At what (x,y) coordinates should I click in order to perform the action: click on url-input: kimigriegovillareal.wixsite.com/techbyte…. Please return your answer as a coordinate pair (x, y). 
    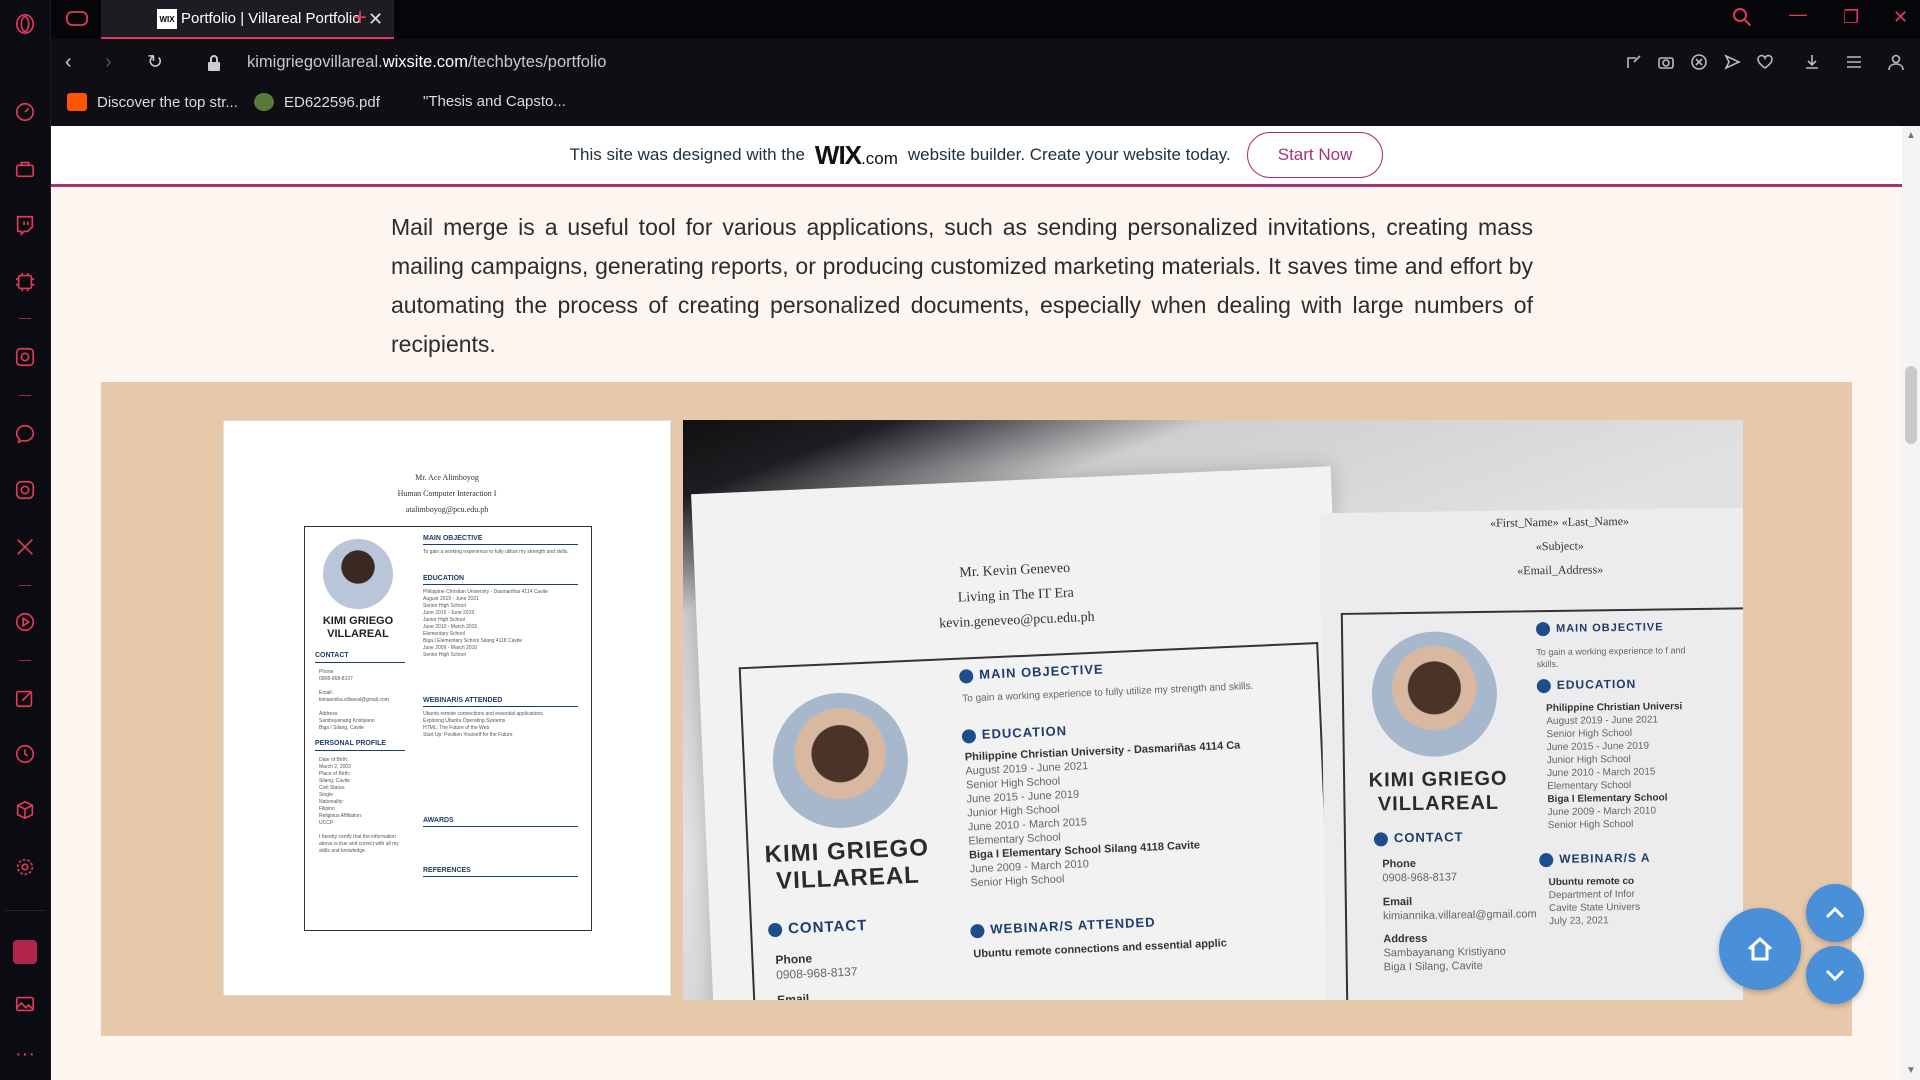
    Looking at the image, I should click on (426, 62).